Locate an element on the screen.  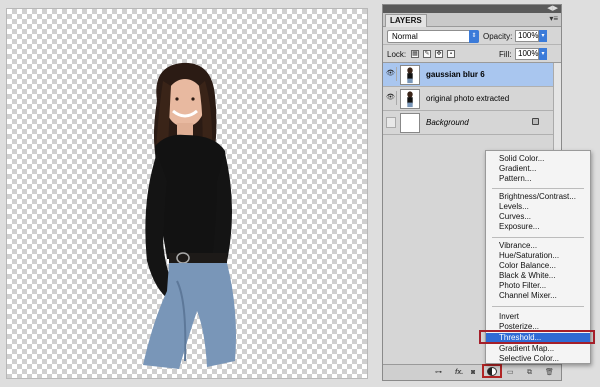
blend-mode-select: Normal ⇕ is located at coordinates (433, 36).